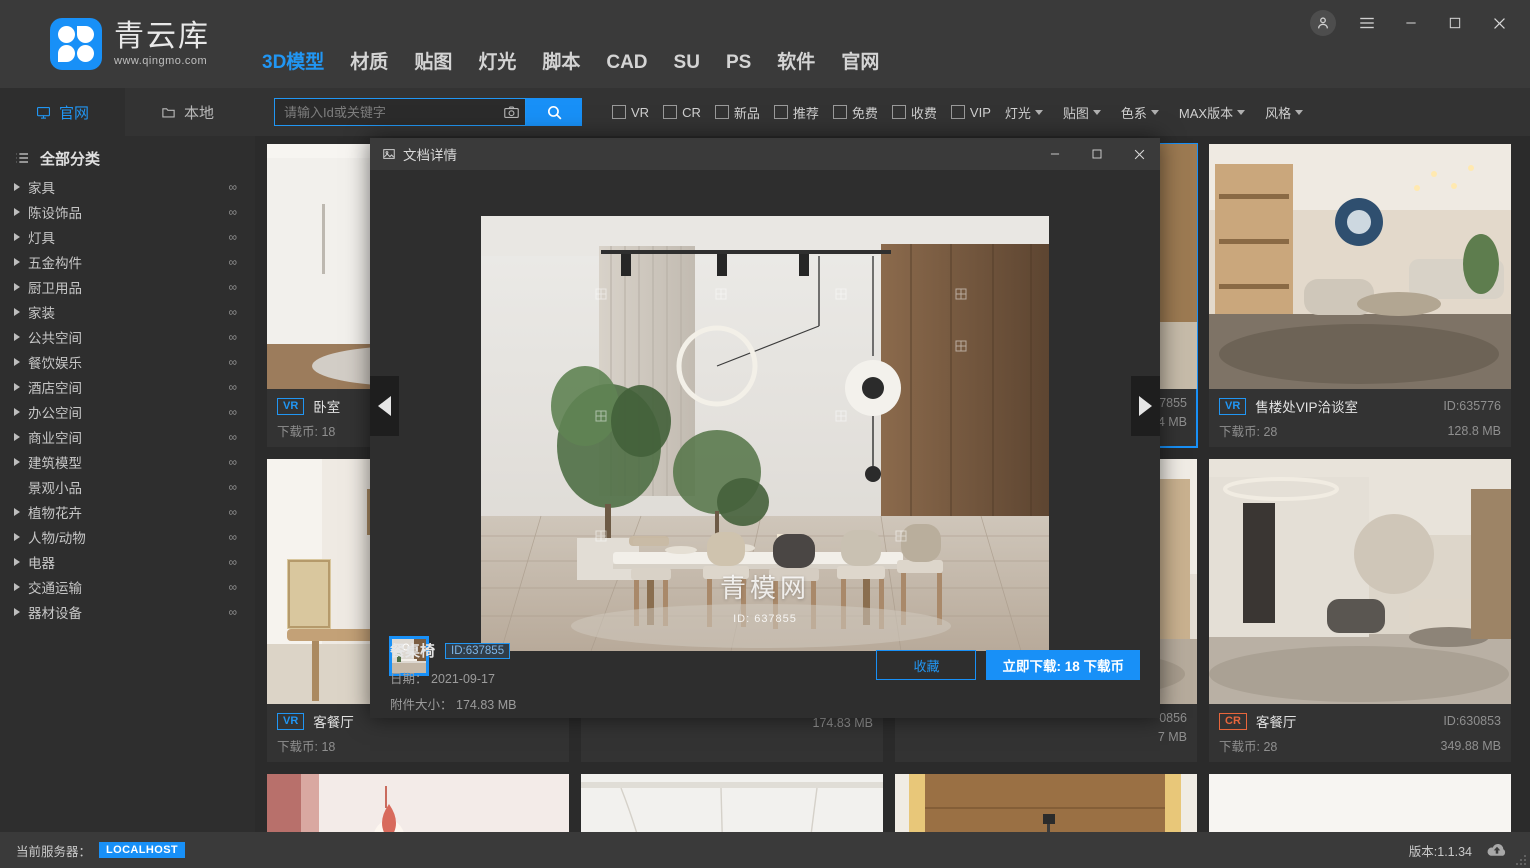 The image size is (1530, 868). I want to click on sidebar-item-11: 建筑模型 ∞, so click(127, 461).